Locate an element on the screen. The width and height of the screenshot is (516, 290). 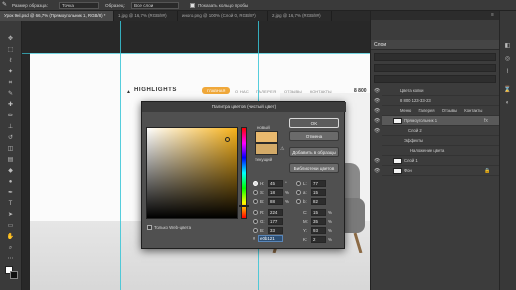
tab-document-3: иного.png @ 100% (Слой 0, RGB/8*) is located at coordinates (223, 16).